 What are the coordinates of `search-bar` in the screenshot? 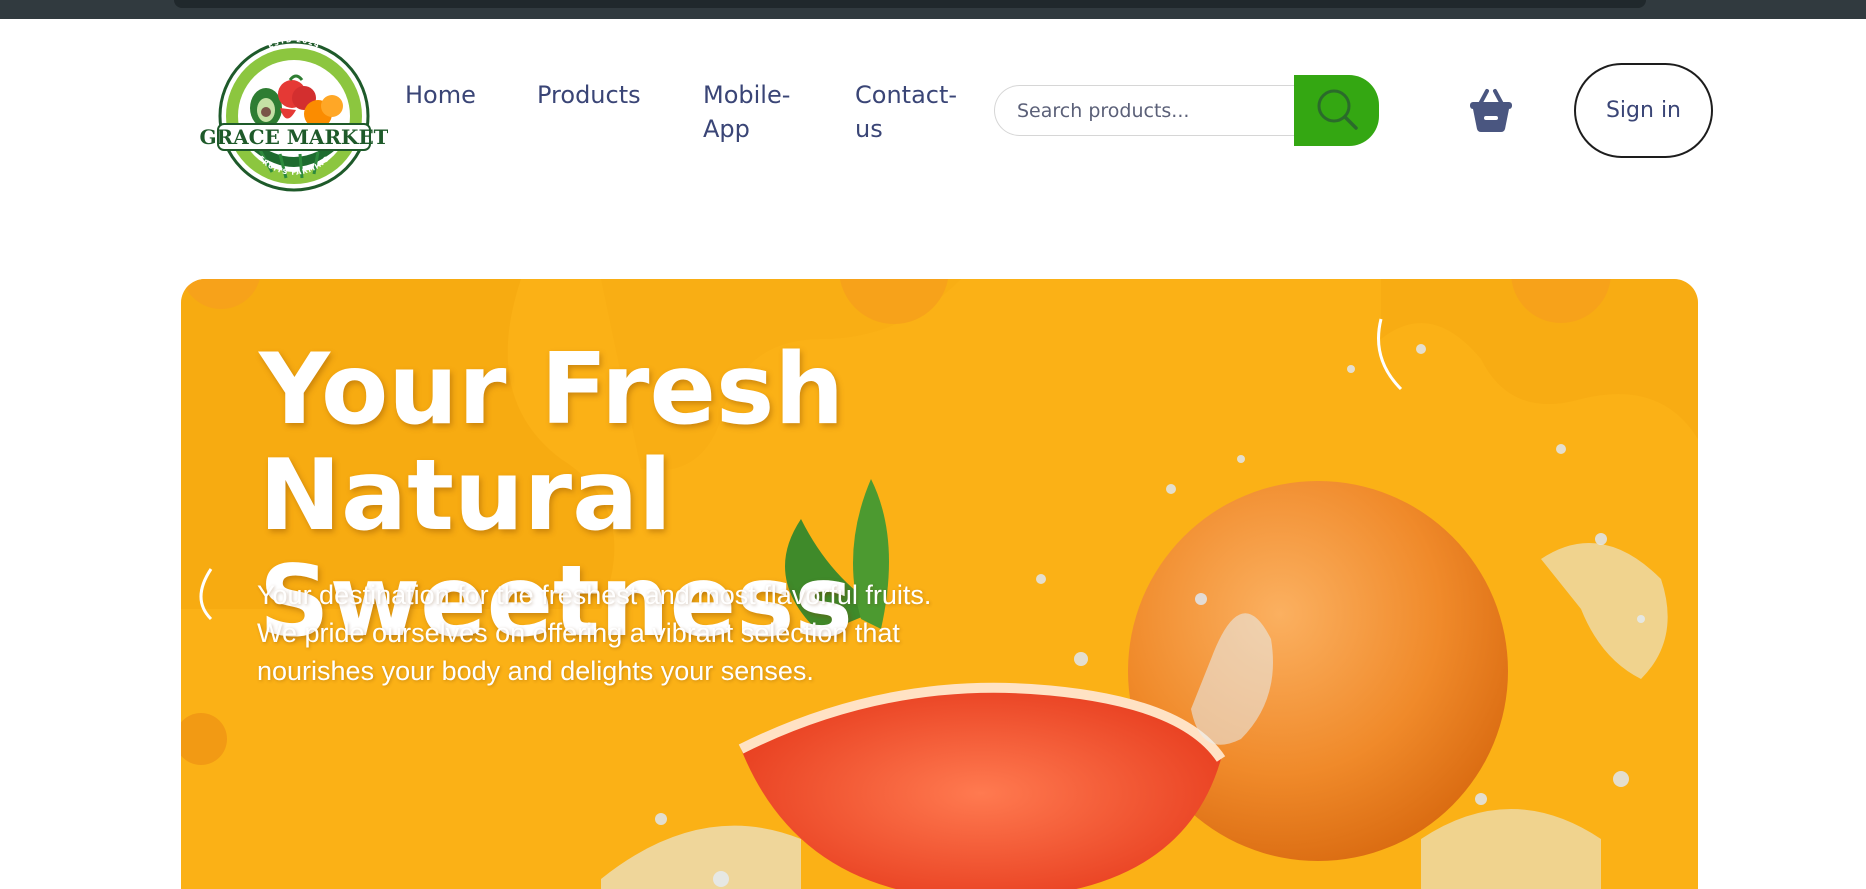 It's located at (1186, 110).